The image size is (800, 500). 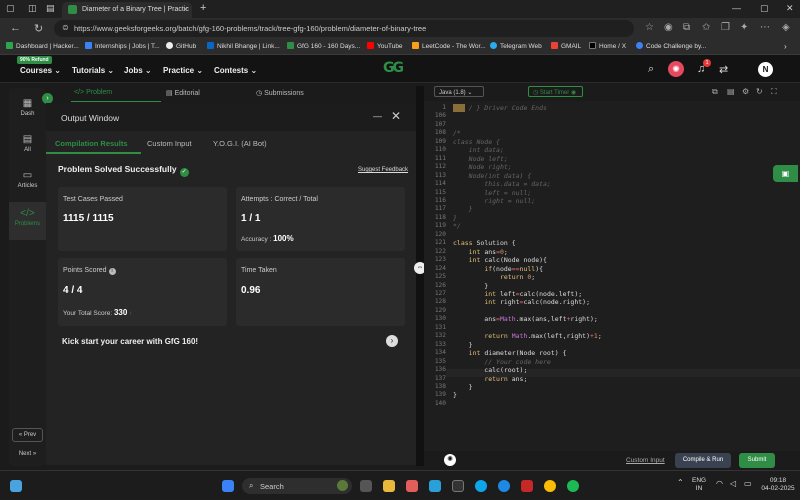 What do you see at coordinates (573, 486) in the screenshot?
I see `spotify-icon` at bounding box center [573, 486].